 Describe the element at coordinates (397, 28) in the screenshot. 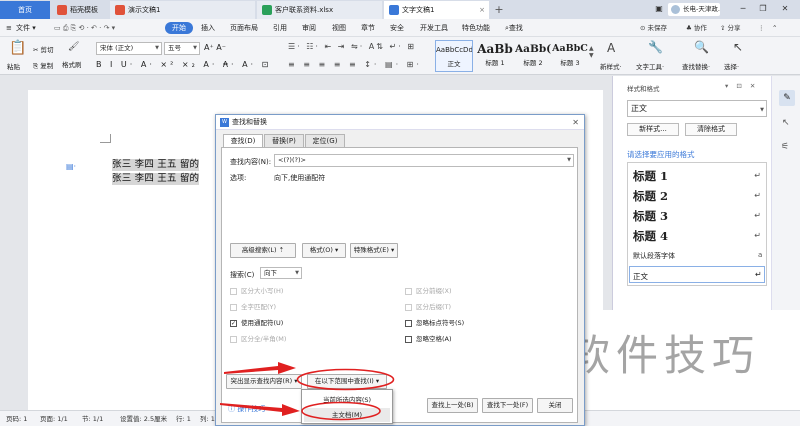

I see `menu-security: 安全` at that location.